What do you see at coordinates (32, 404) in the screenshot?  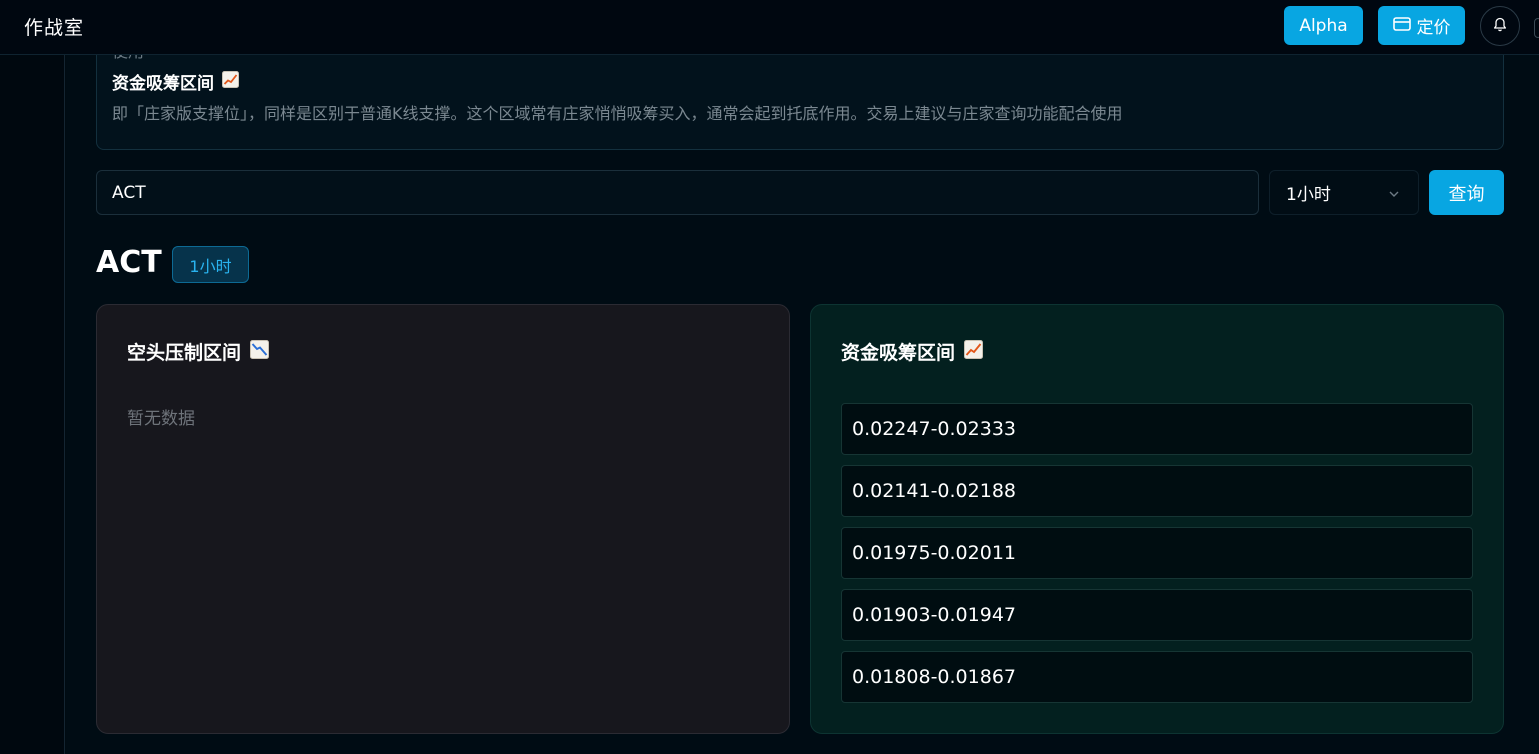 I see `sidebar` at bounding box center [32, 404].